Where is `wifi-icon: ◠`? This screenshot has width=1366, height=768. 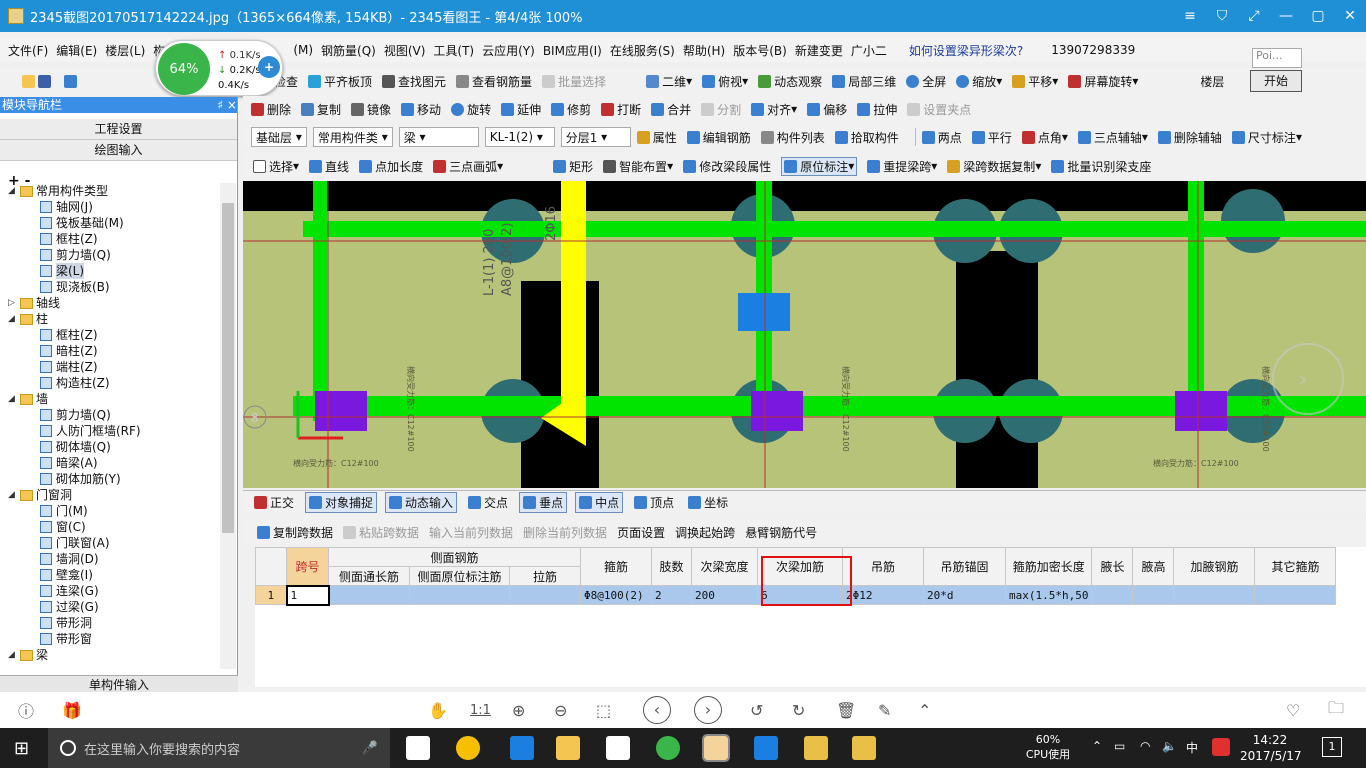
wifi-icon: ◠ is located at coordinates (1145, 746).